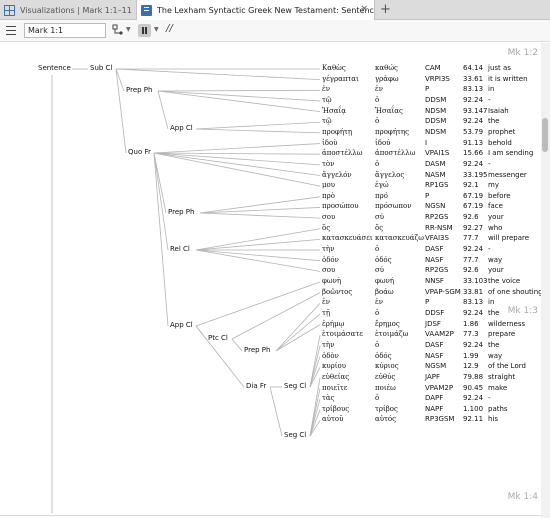 This screenshot has width=550, height=518. Describe the element at coordinates (329, 143) in the screenshot. I see `cell-word: ἰδοὺ` at that location.